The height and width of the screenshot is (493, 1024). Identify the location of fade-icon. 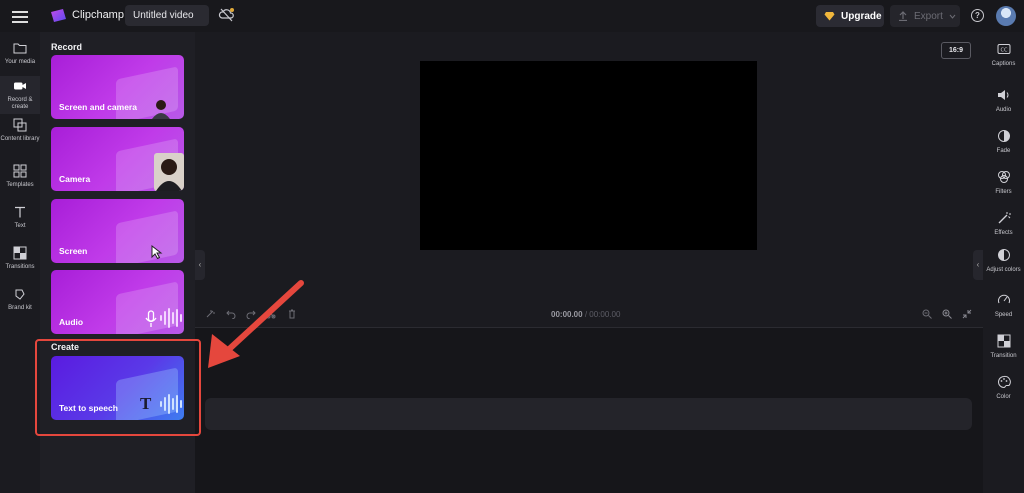
(1003, 136).